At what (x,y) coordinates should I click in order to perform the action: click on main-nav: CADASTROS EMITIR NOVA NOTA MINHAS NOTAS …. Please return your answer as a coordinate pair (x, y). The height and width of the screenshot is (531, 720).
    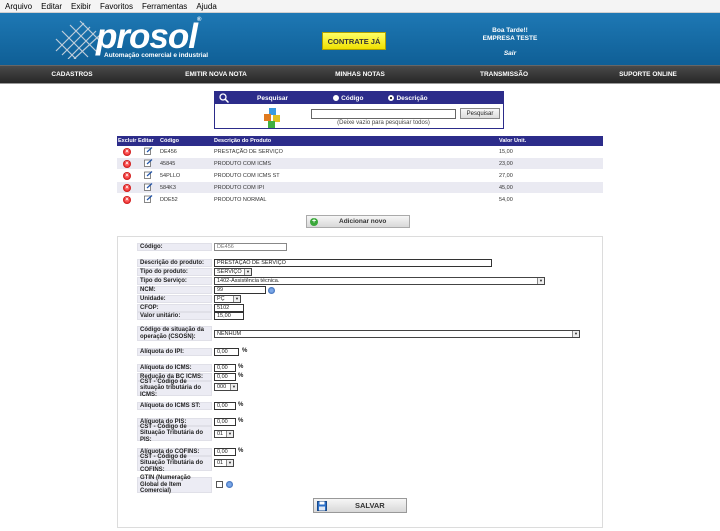
    Looking at the image, I should click on (360, 74).